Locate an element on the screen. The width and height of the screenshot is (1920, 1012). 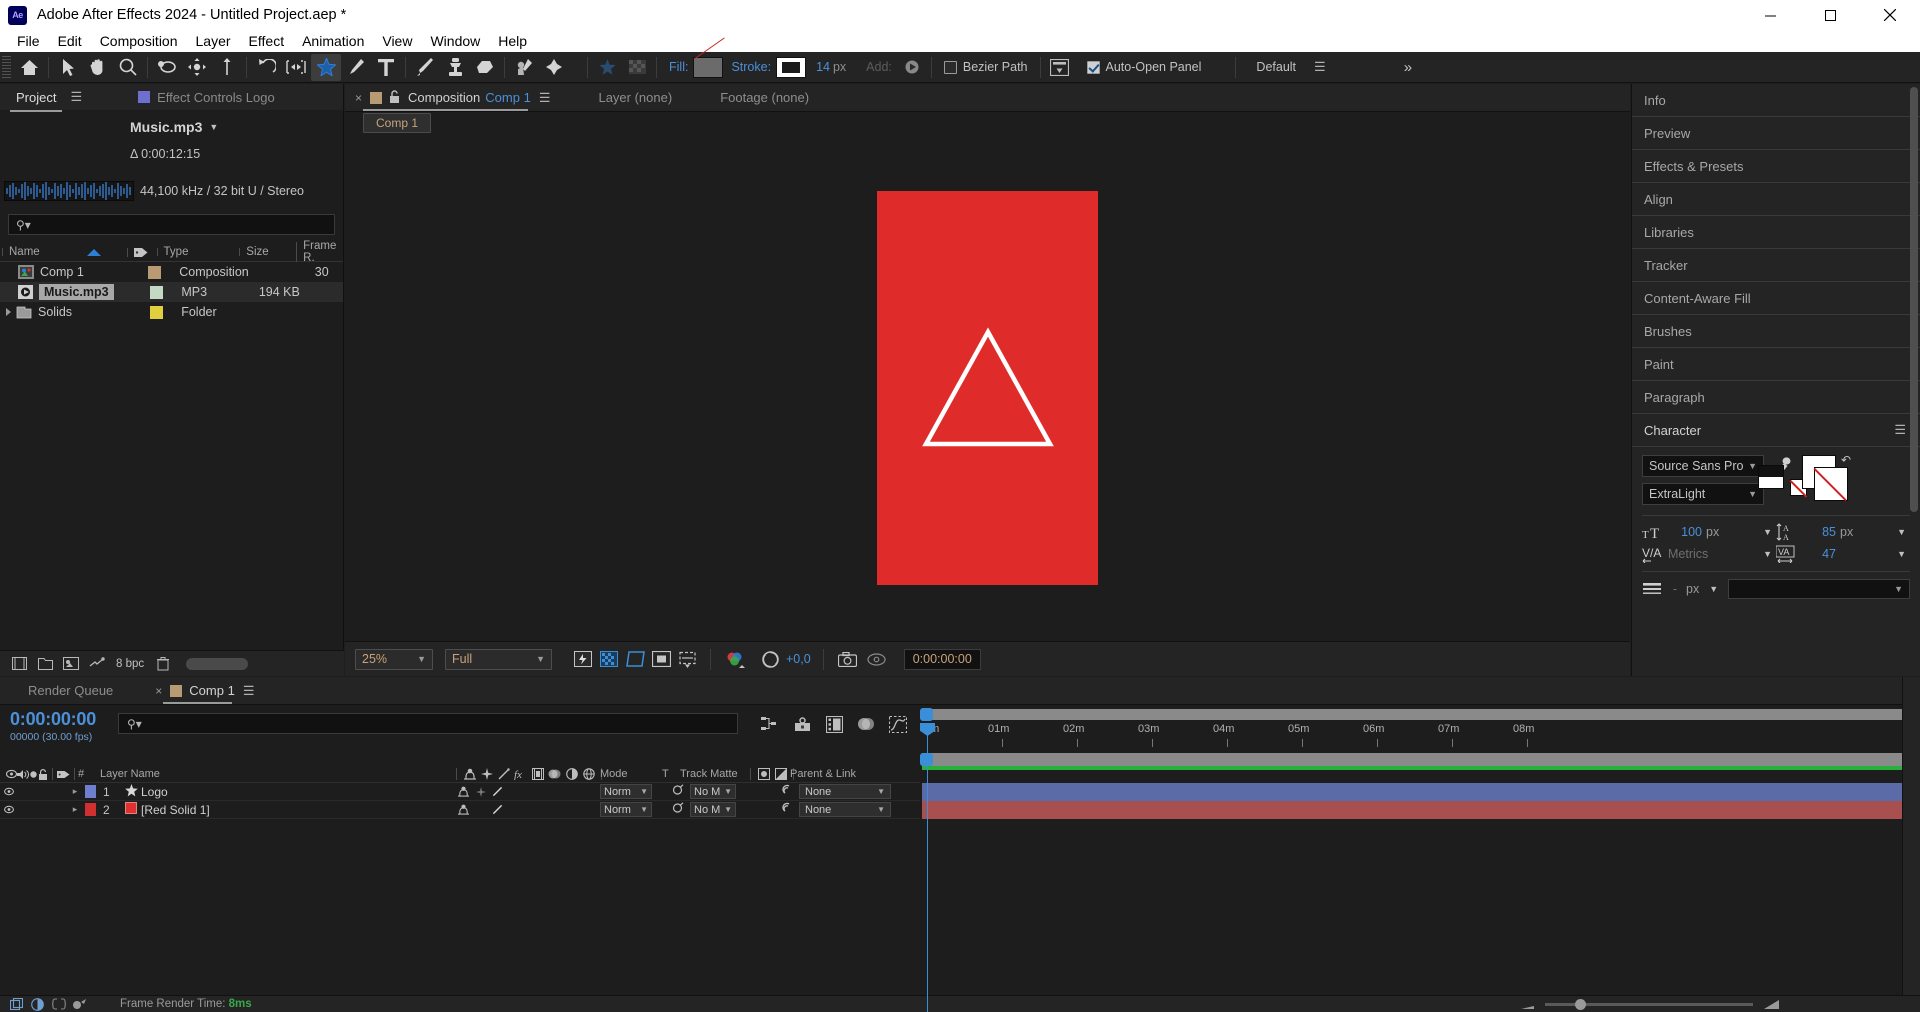
column-header-type: Type is located at coordinates (176, 252).